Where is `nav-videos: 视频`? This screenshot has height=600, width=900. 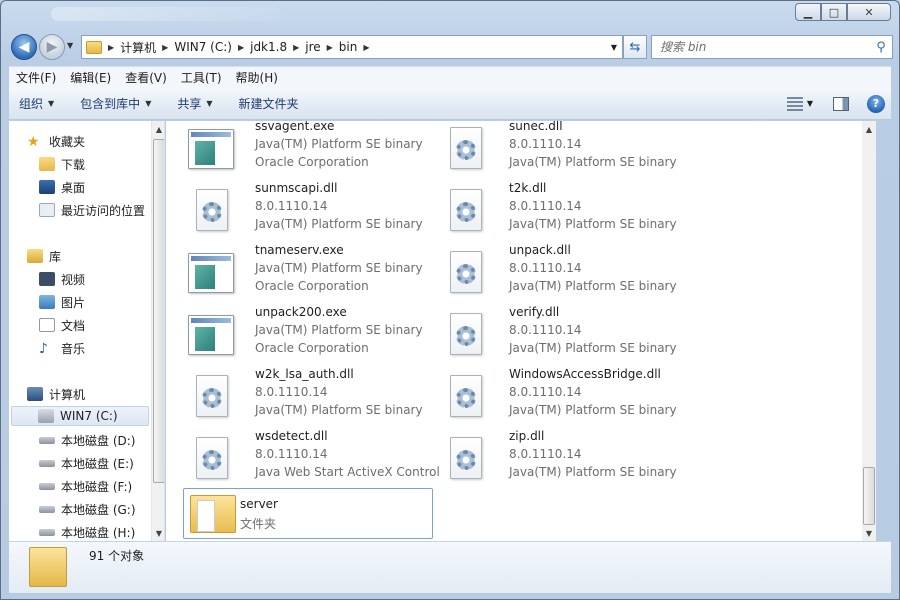 nav-videos: 视频 is located at coordinates (62, 279).